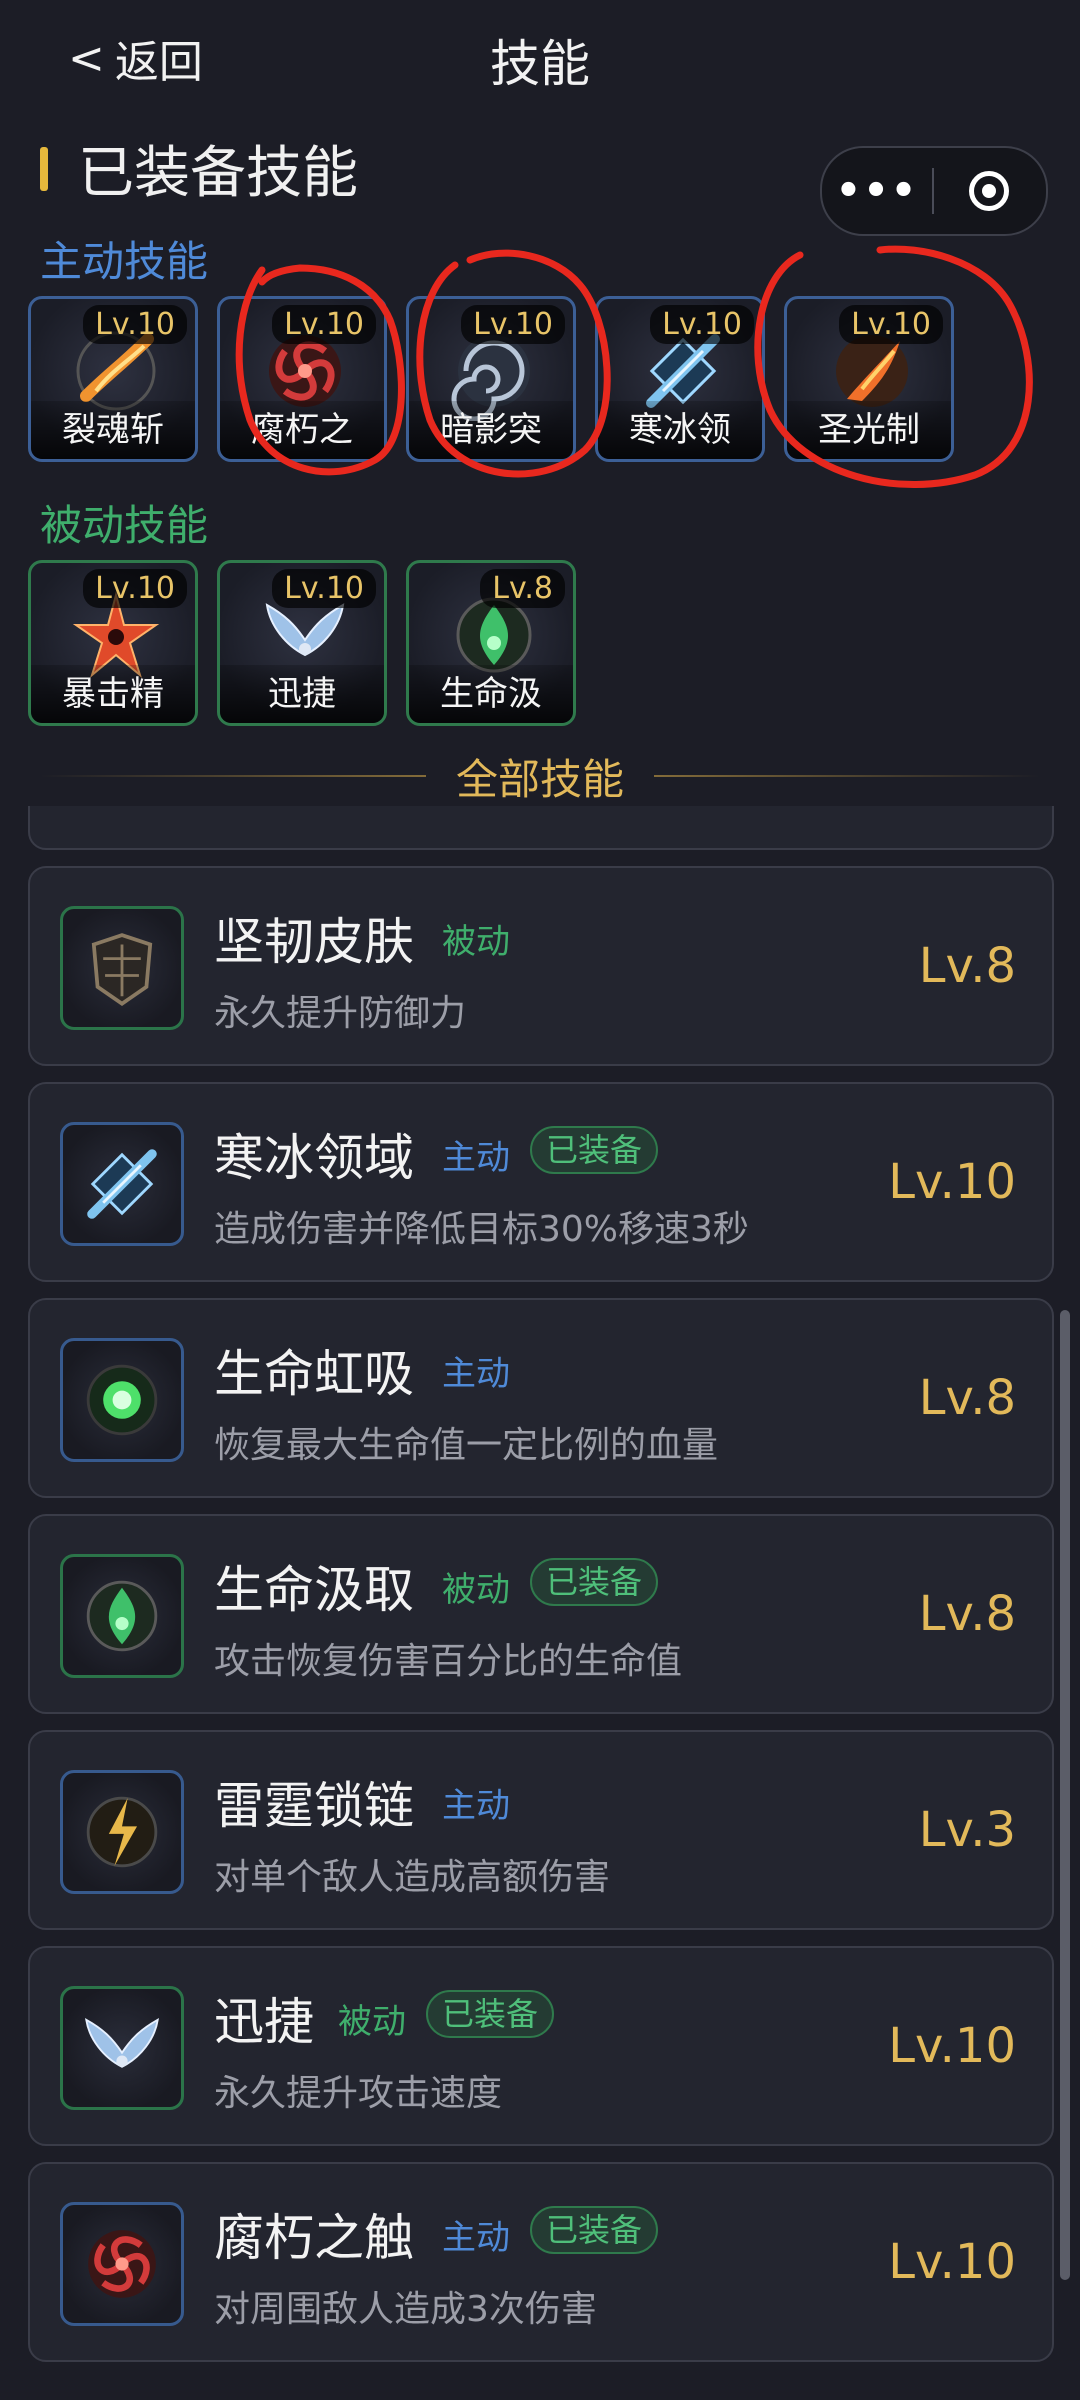 The height and width of the screenshot is (2400, 1080). I want to click on skill-title: 迅捷, so click(264, 2022).